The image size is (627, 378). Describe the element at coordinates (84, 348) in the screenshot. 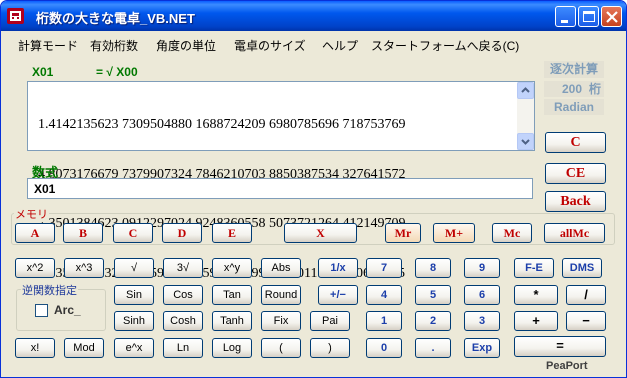

I see `mod-button: Mod` at that location.